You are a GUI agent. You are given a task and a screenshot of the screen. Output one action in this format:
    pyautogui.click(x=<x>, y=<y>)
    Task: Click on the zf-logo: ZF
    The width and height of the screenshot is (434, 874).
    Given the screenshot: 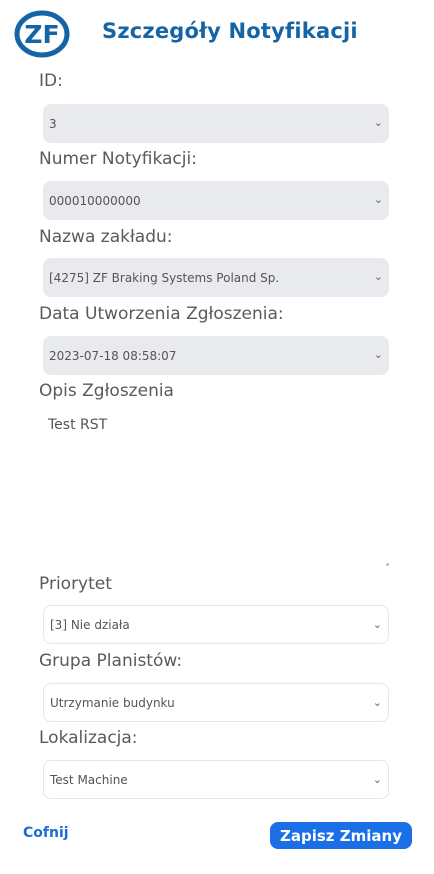 What is the action you would take?
    pyautogui.click(x=42, y=34)
    